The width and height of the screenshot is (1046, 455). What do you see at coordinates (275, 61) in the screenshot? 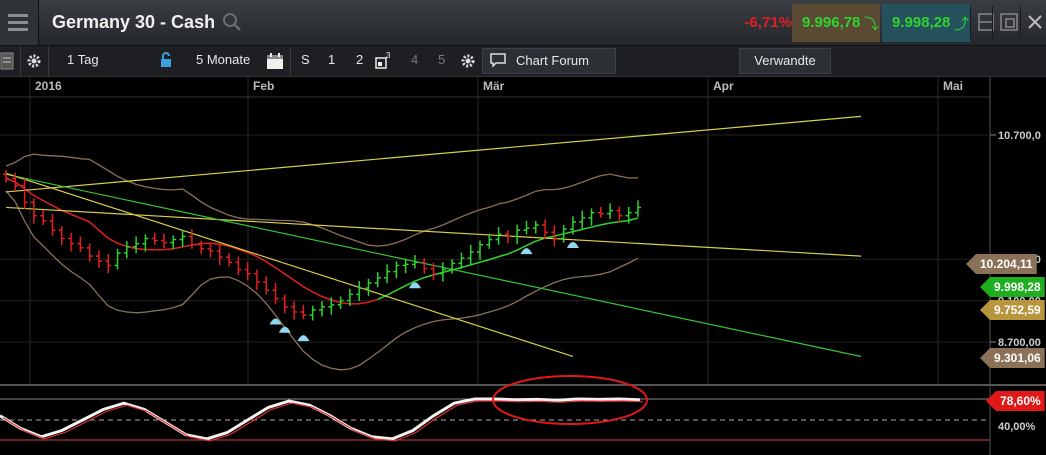
I see `calendar-icon` at bounding box center [275, 61].